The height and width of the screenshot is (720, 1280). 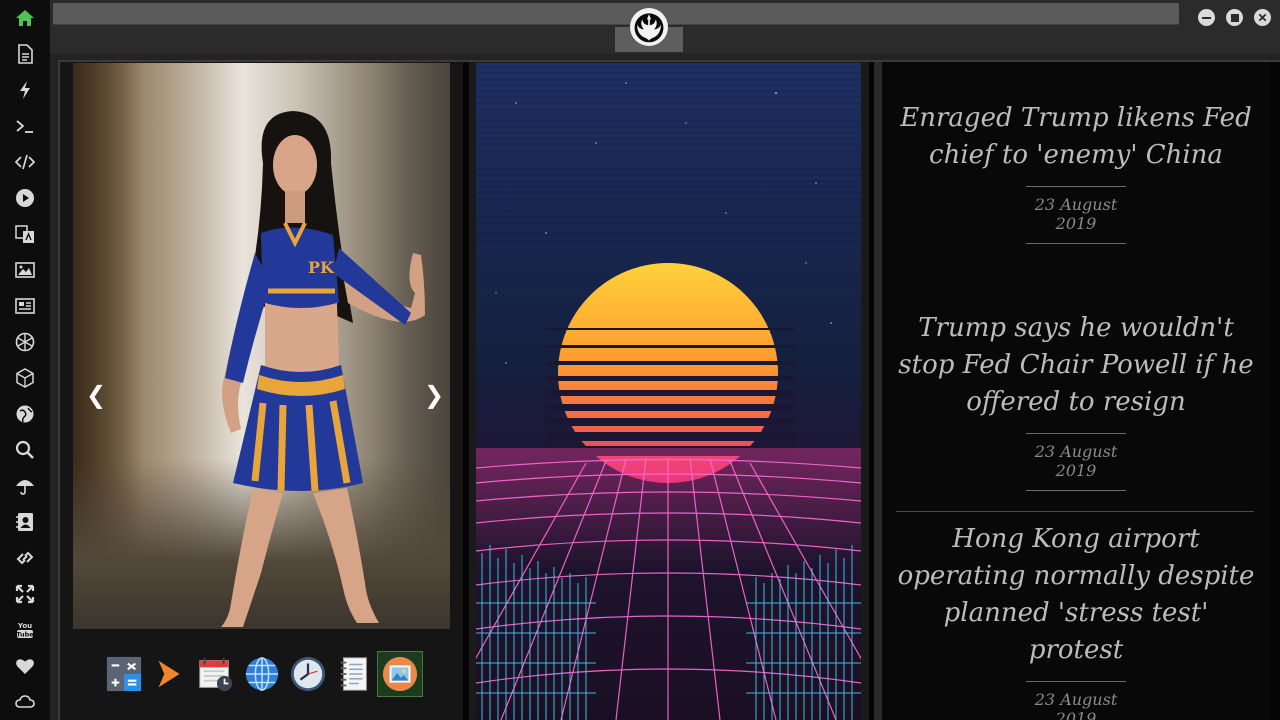 What do you see at coordinates (25, 90) in the screenshot?
I see `lightning-icon` at bounding box center [25, 90].